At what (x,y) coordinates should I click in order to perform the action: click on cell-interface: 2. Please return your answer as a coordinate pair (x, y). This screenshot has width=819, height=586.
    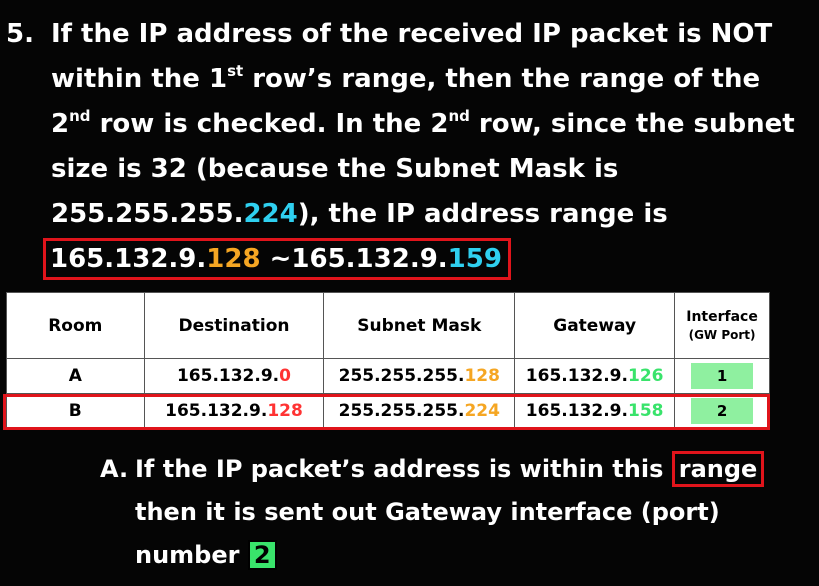
    Looking at the image, I should click on (722, 411).